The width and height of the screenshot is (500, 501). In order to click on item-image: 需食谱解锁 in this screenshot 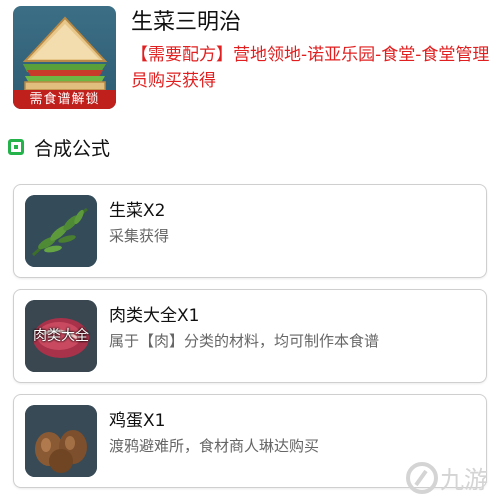, I will do `click(64, 57)`.